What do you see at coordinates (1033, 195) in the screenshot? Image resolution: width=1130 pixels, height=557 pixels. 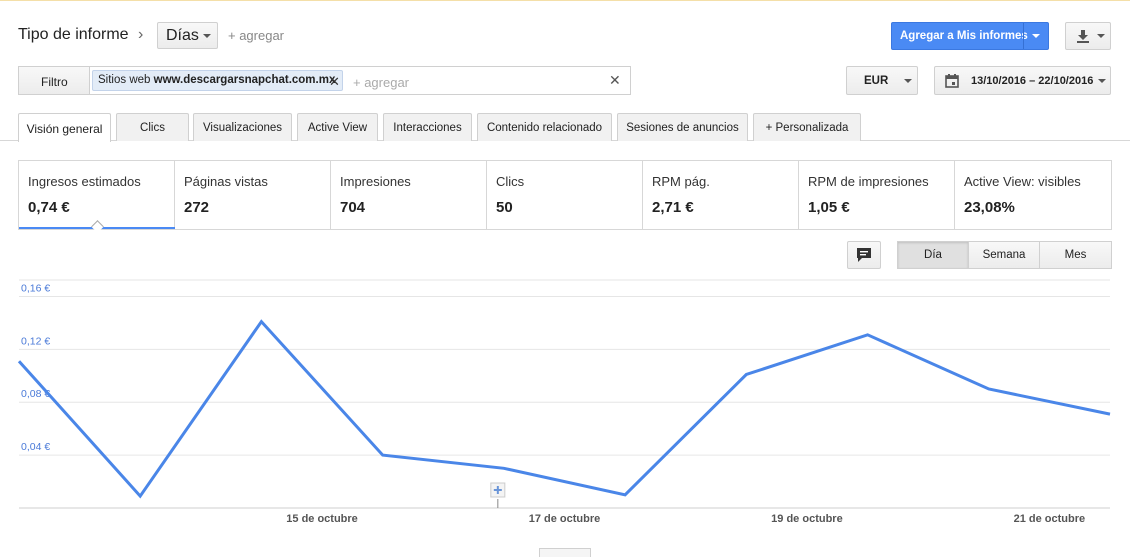 I see `metric-active-view-viewable: Active View: visibles 23,08%` at bounding box center [1033, 195].